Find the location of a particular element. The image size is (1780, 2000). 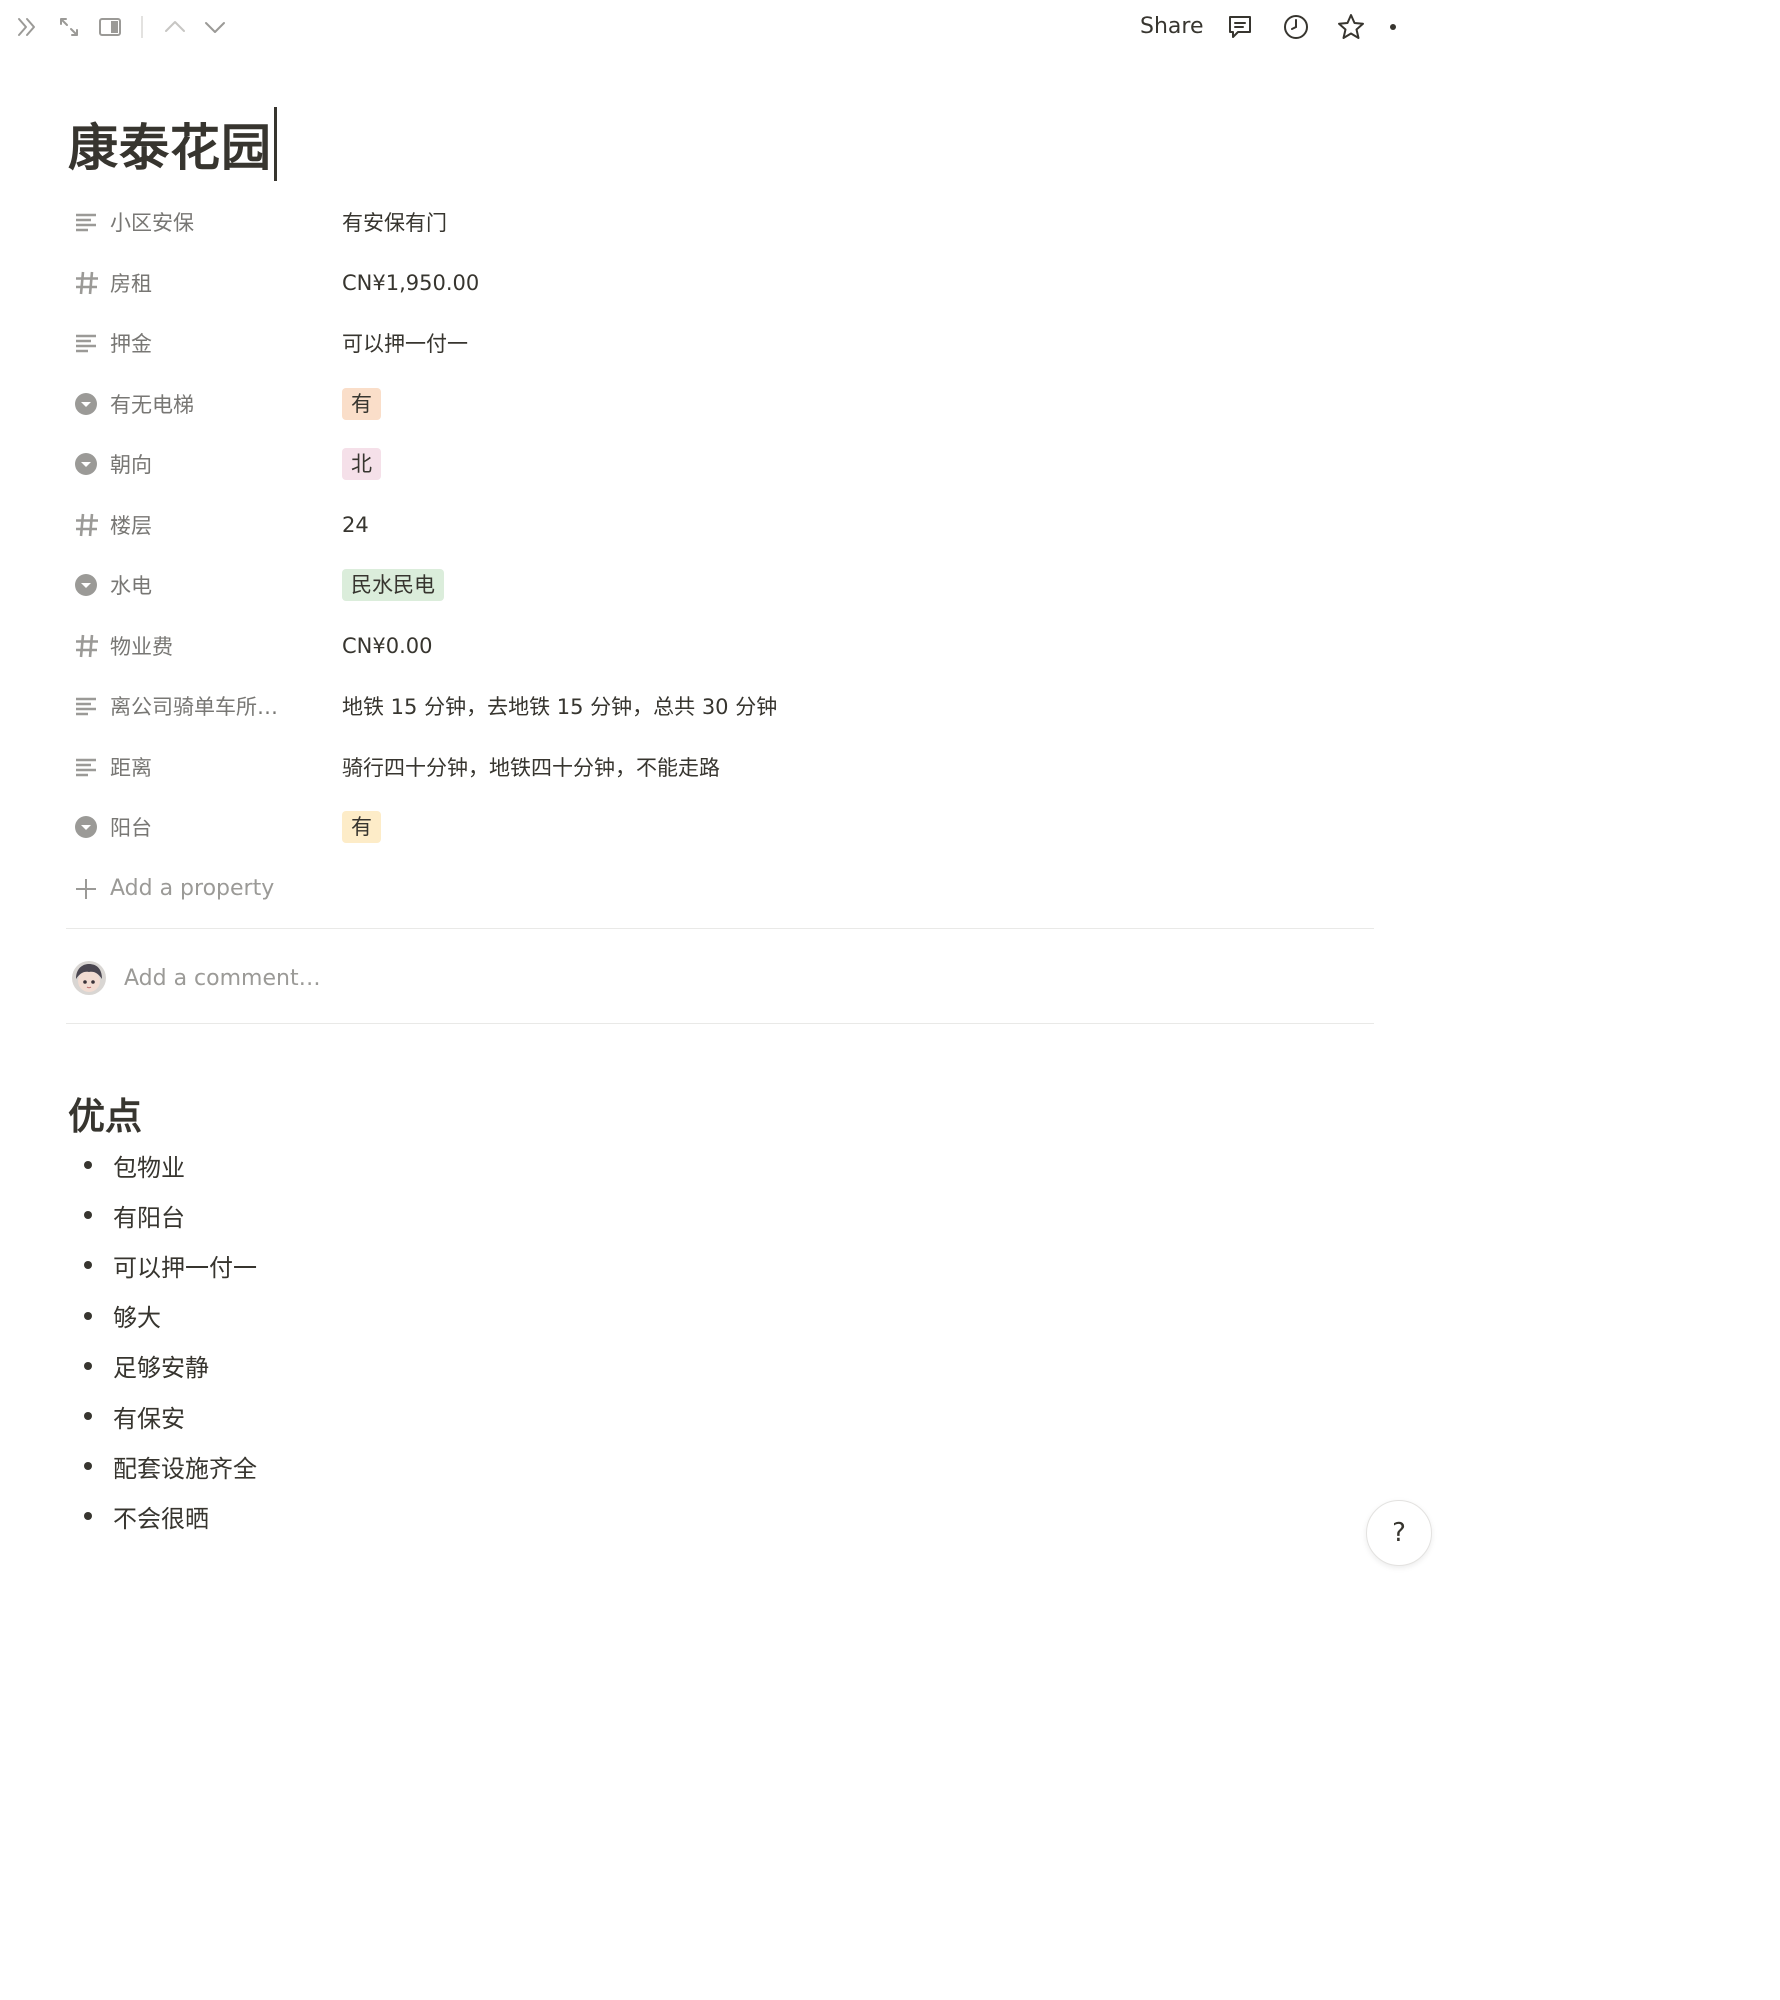

property-name: 房租 is located at coordinates (226, 283).